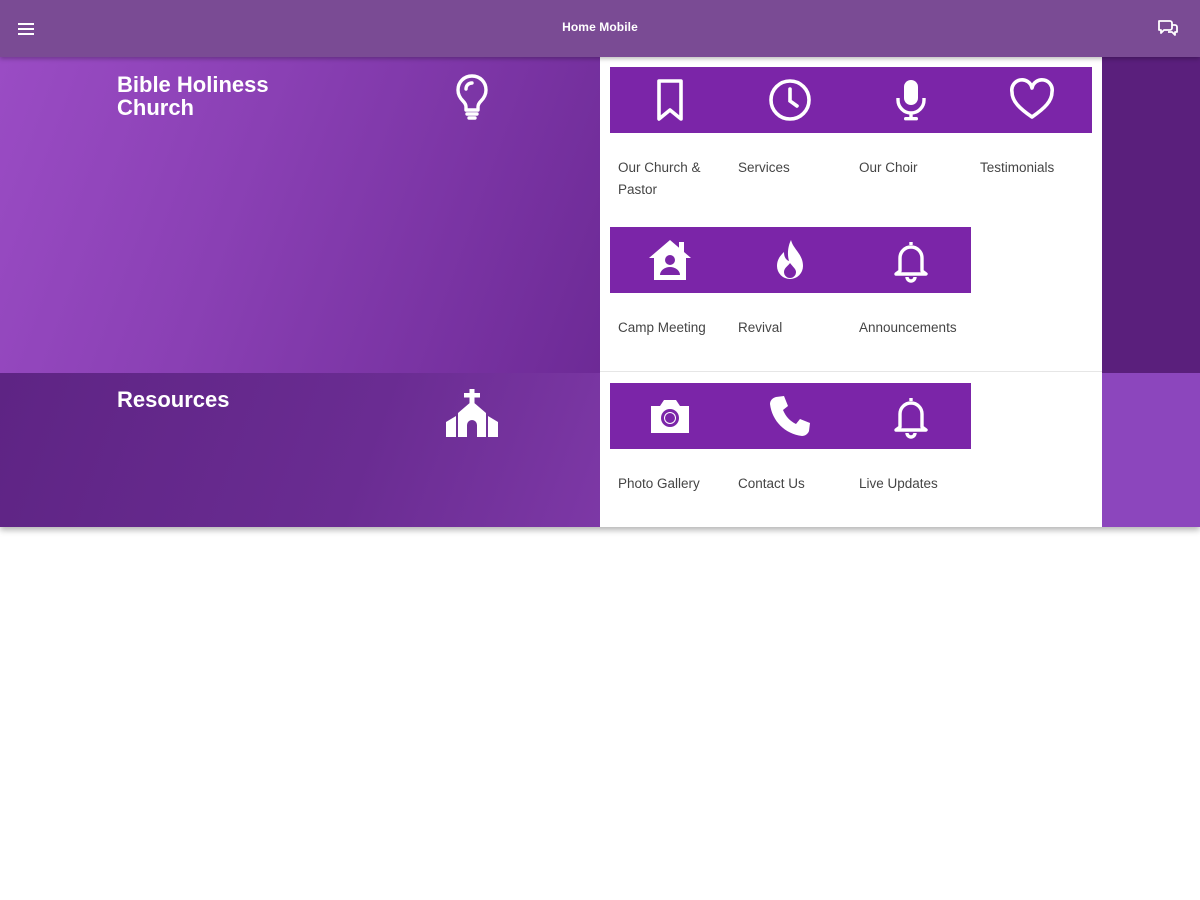 The image size is (1200, 900). Describe the element at coordinates (173, 399) in the screenshot. I see `resources-title: Resources` at that location.